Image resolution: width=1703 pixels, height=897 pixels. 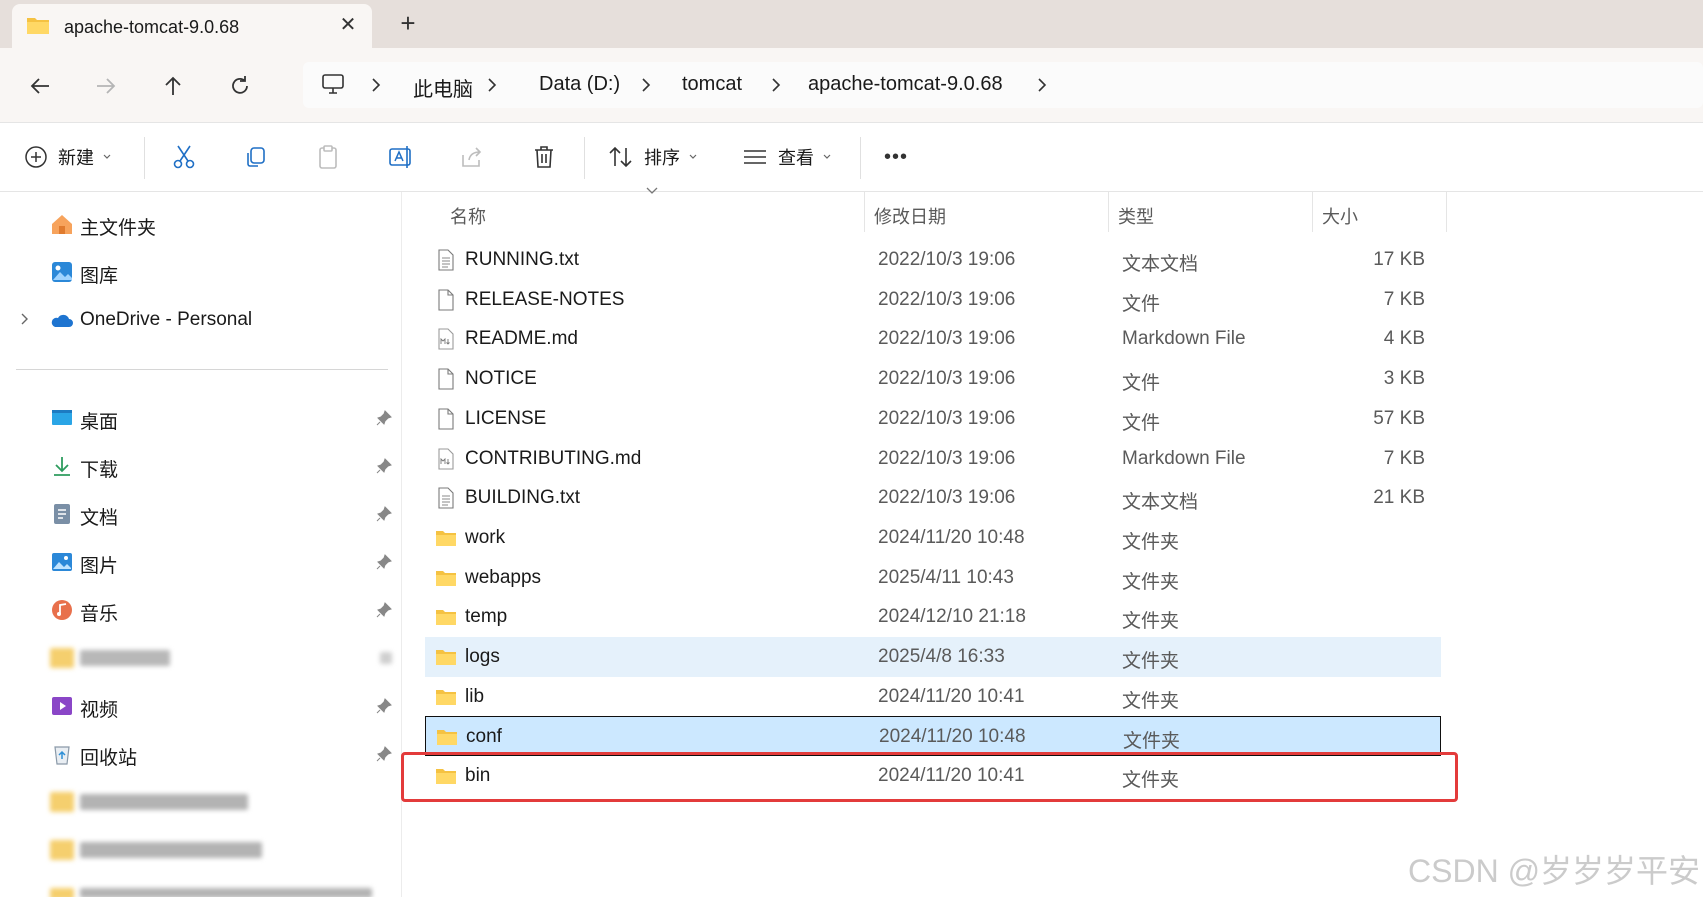 I want to click on sort-button: 排序, so click(x=653, y=157).